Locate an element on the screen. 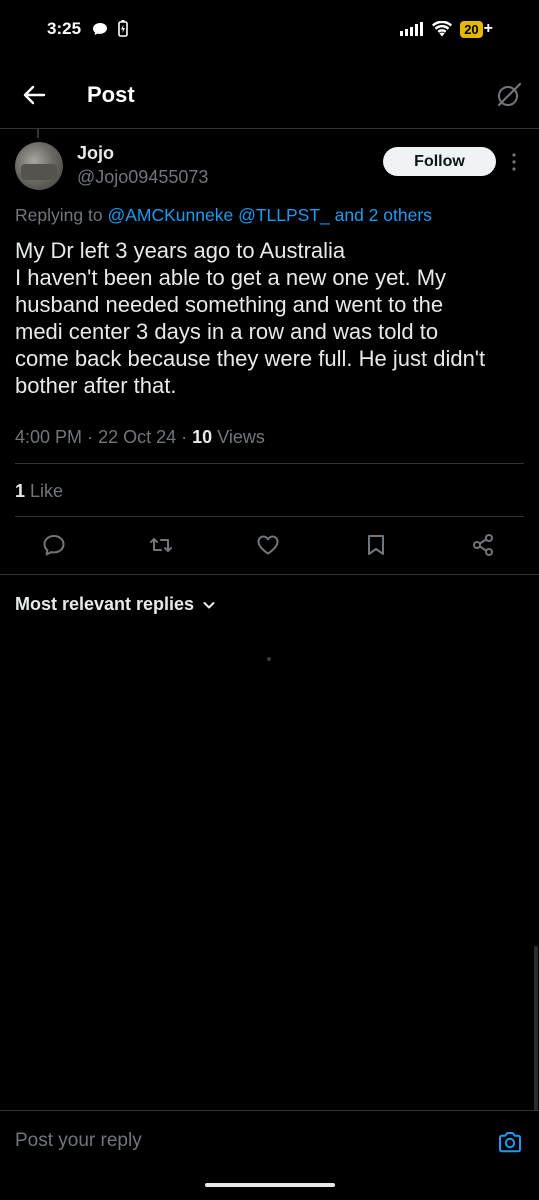 The width and height of the screenshot is (539, 1200). battery-charging-icon is located at coordinates (123, 28).